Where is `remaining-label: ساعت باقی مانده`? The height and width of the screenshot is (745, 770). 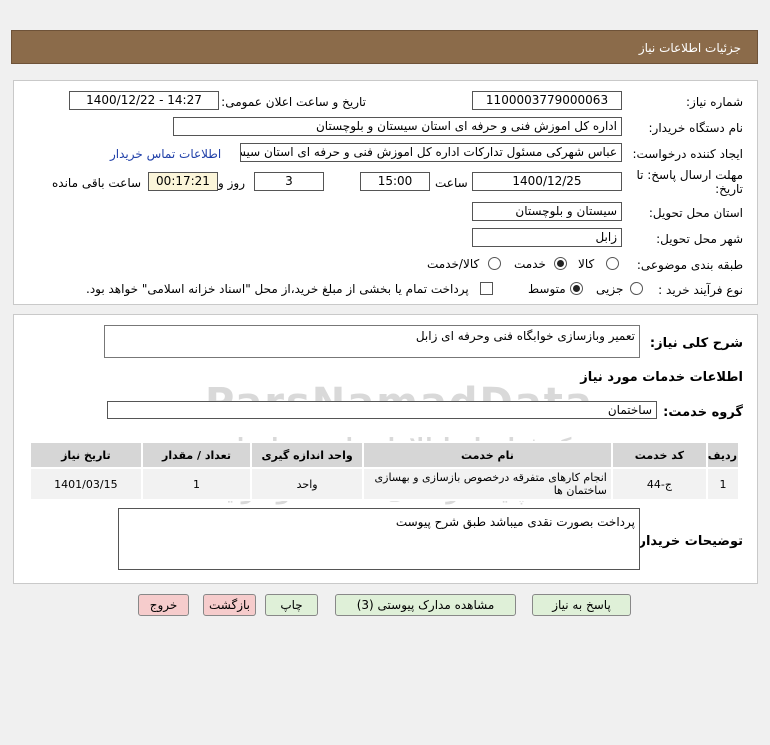
remaining-label: ساعت باقی مانده is located at coordinates (97, 183).